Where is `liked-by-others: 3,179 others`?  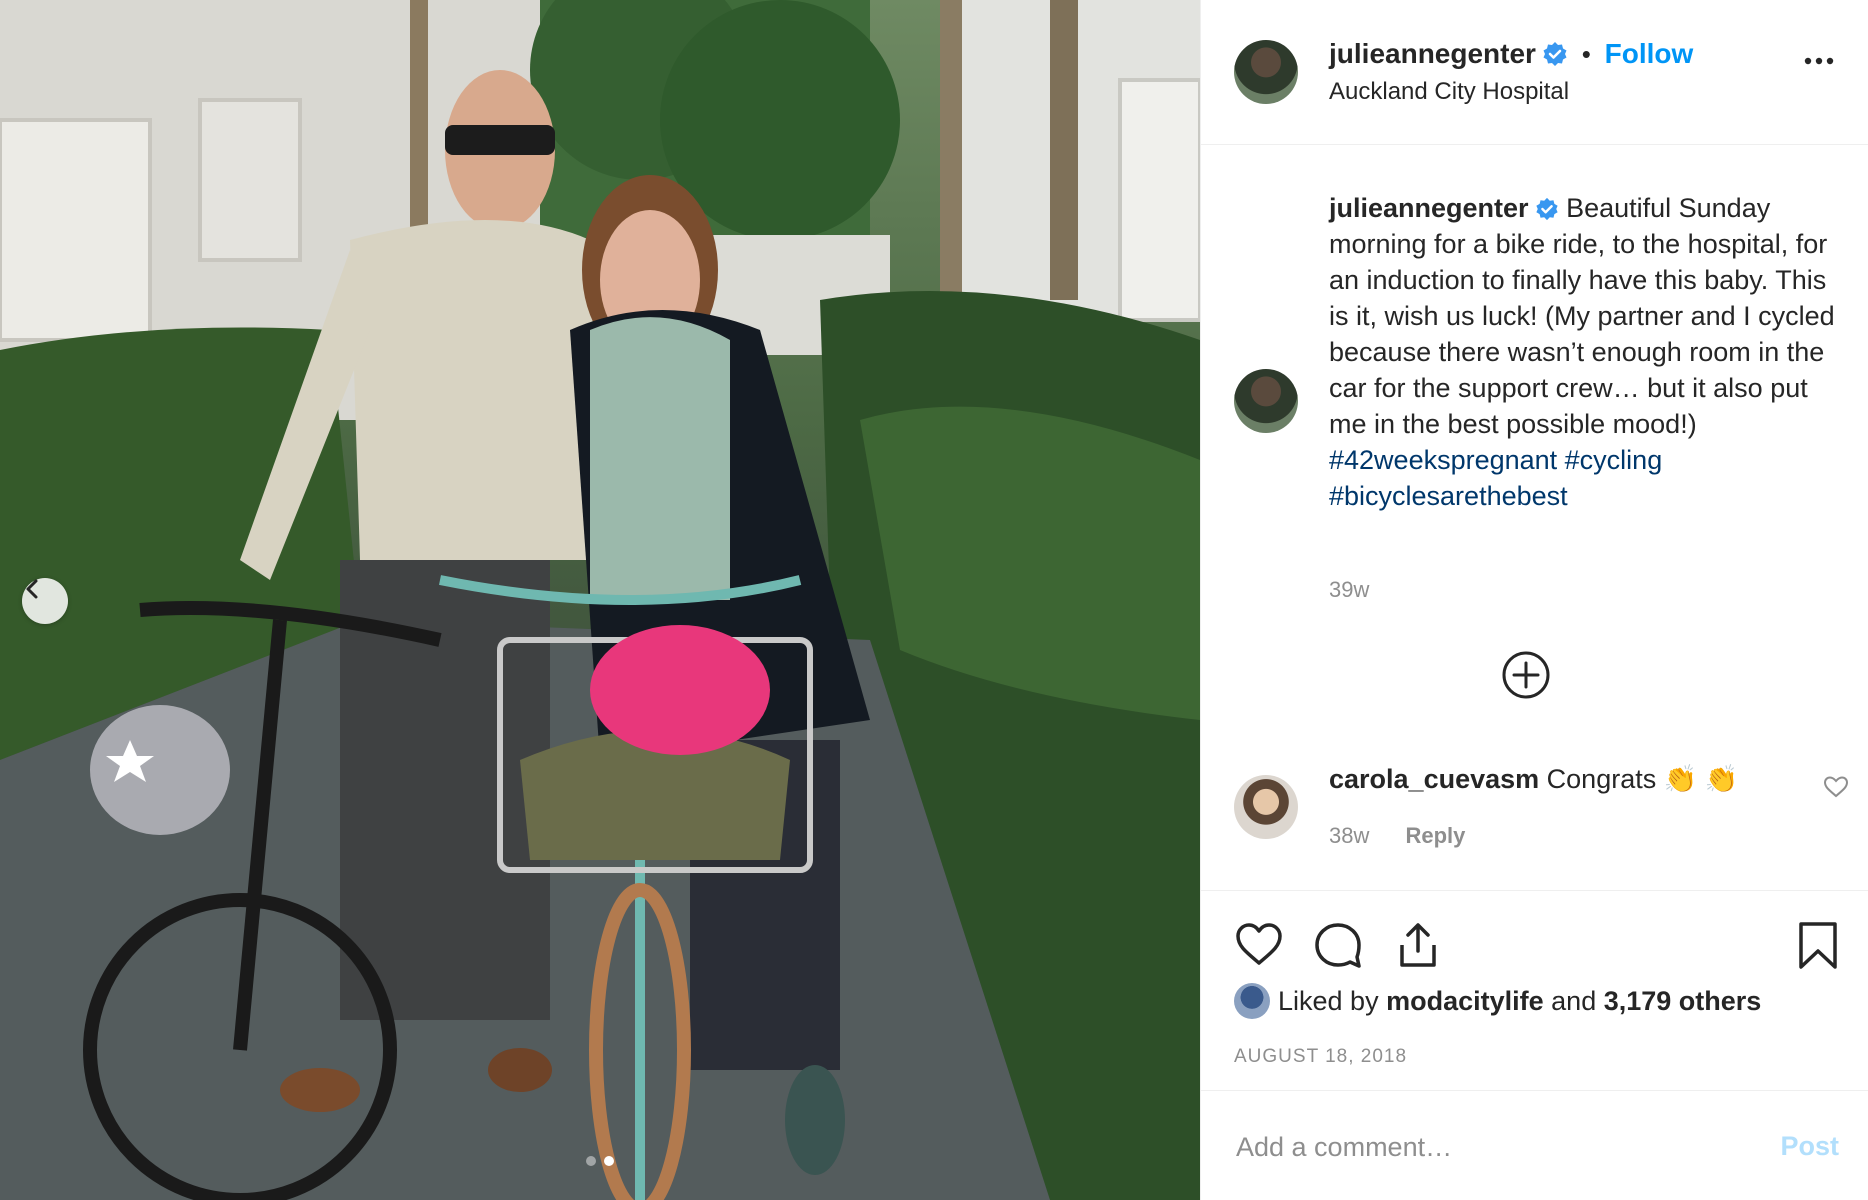 liked-by-others: 3,179 others is located at coordinates (1683, 1001).